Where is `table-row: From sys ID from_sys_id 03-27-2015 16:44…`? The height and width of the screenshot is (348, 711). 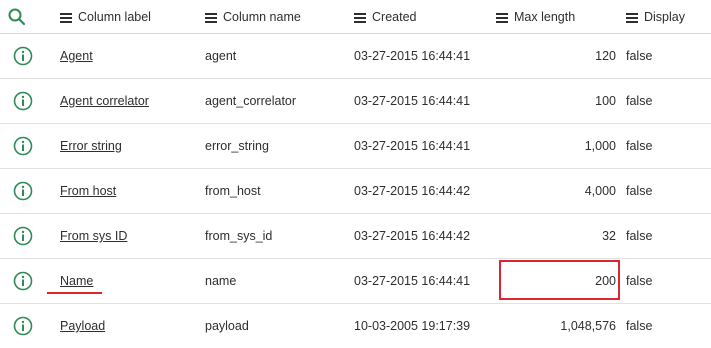
table-row: From sys ID from_sys_id 03-27-2015 16:44… is located at coordinates (355, 236).